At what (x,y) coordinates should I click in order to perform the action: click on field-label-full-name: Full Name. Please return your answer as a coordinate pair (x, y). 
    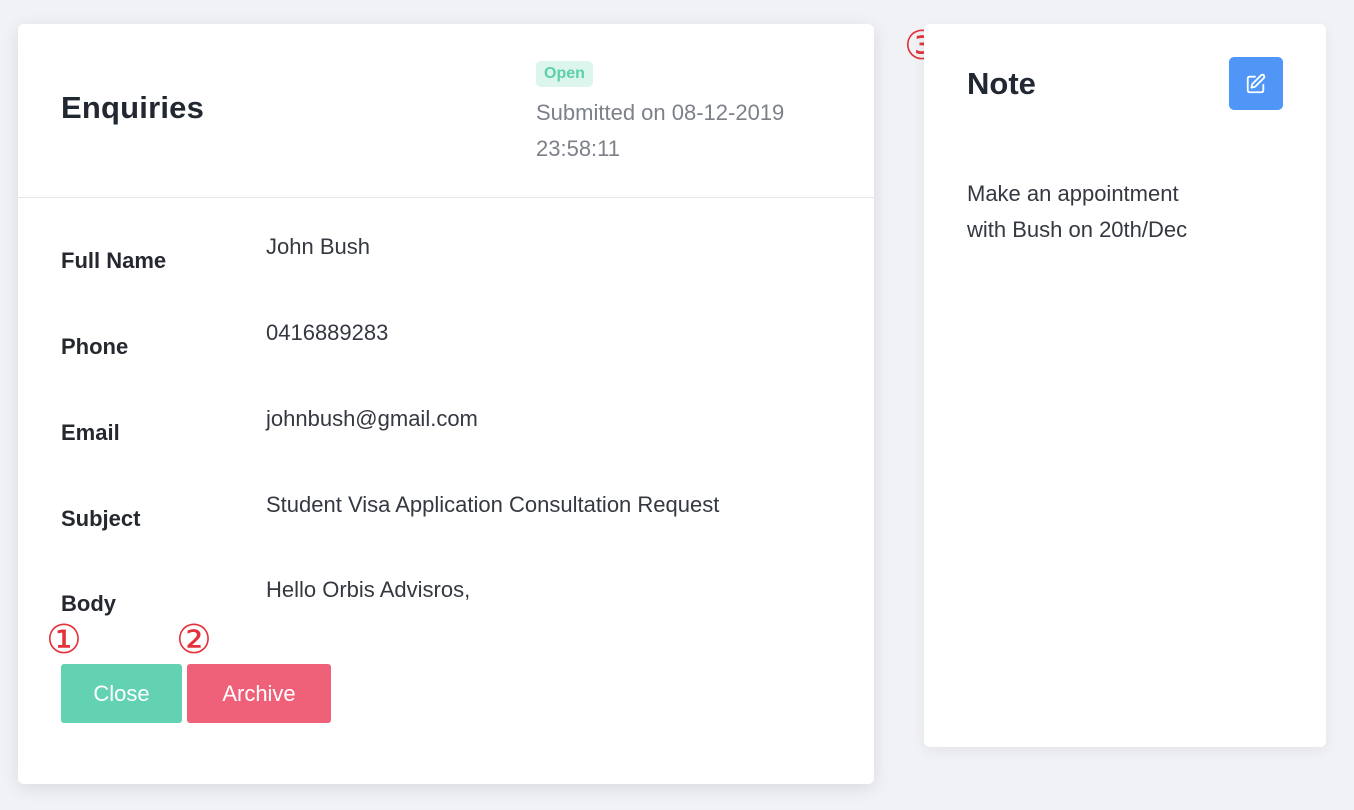
    Looking at the image, I should click on (114, 260).